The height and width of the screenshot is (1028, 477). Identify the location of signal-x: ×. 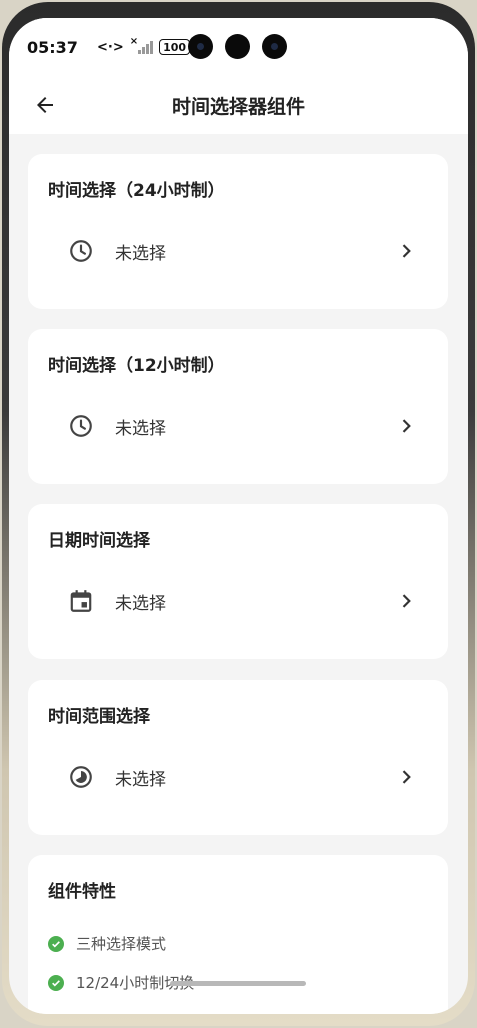
(134, 41).